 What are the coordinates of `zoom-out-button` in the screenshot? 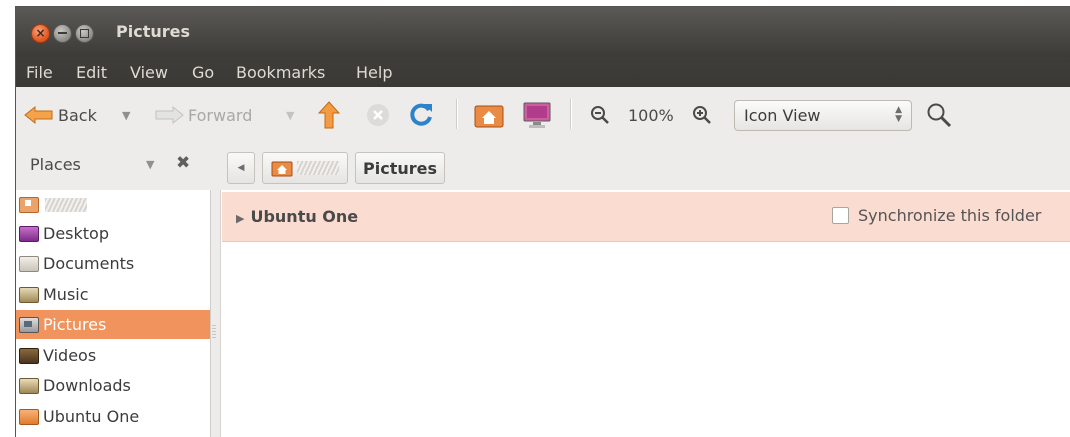 It's located at (600, 115).